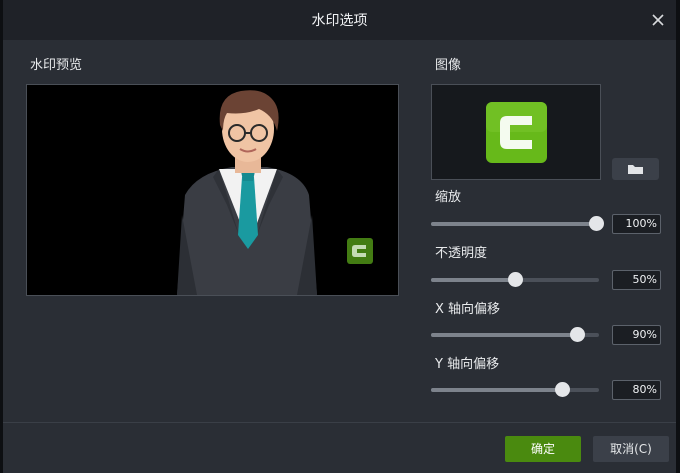 This screenshot has width=680, height=473. I want to click on scale-label: 缩放, so click(448, 197).